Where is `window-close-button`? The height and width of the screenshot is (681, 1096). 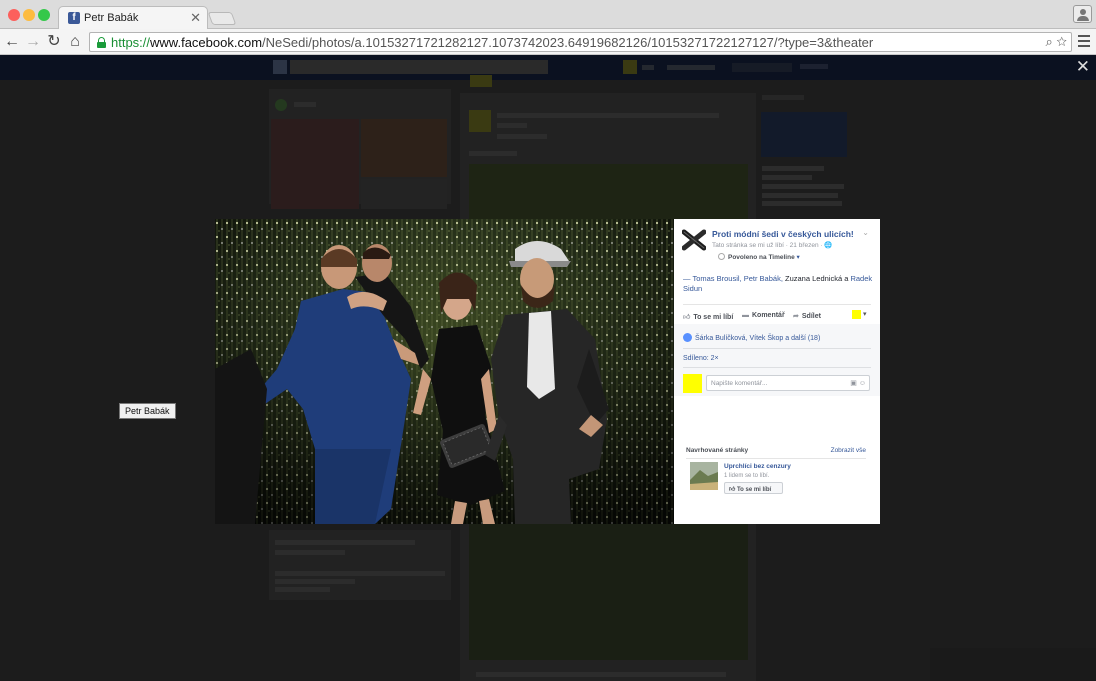 window-close-button is located at coordinates (14, 15).